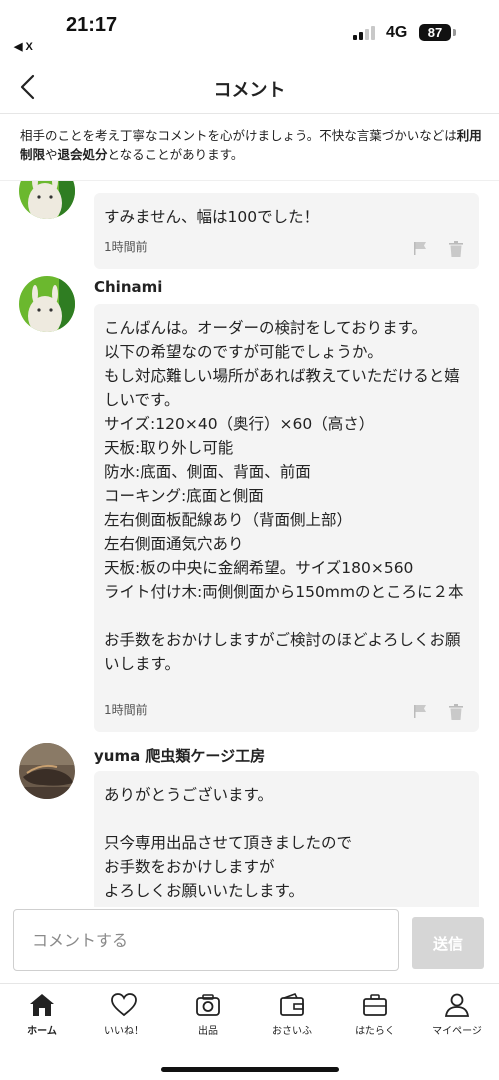 The width and height of the screenshot is (499, 1080). I want to click on battery-tip, so click(454, 32).